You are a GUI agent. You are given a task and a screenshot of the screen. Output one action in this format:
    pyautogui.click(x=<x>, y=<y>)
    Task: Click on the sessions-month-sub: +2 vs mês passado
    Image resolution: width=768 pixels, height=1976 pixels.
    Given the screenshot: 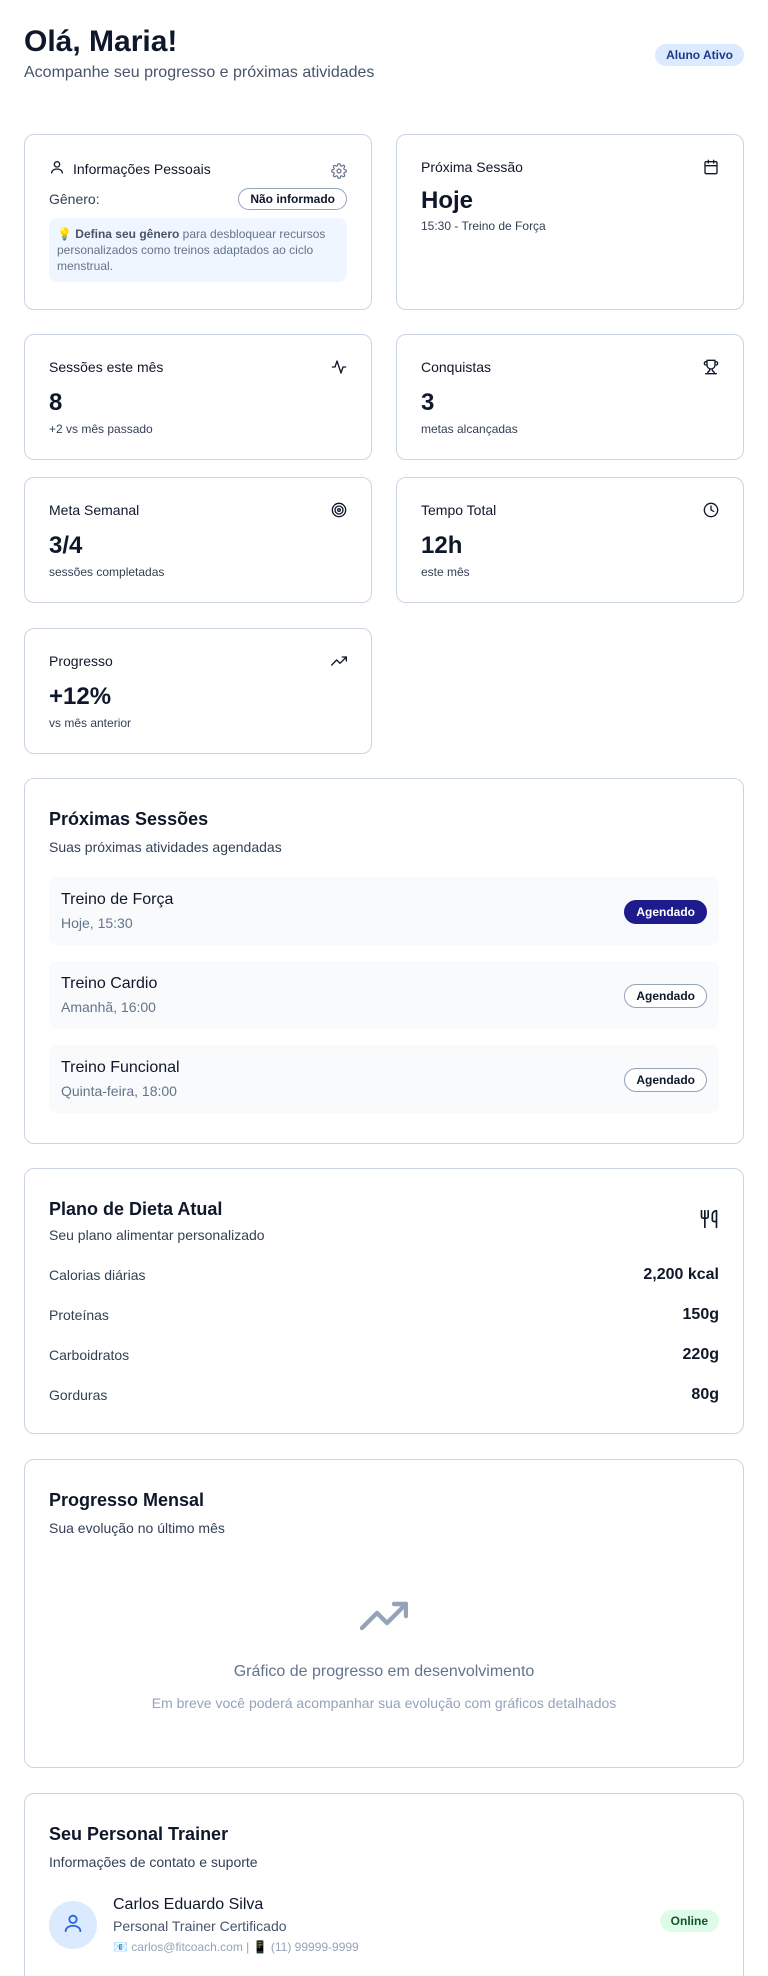 What is the action you would take?
    pyautogui.click(x=101, y=429)
    